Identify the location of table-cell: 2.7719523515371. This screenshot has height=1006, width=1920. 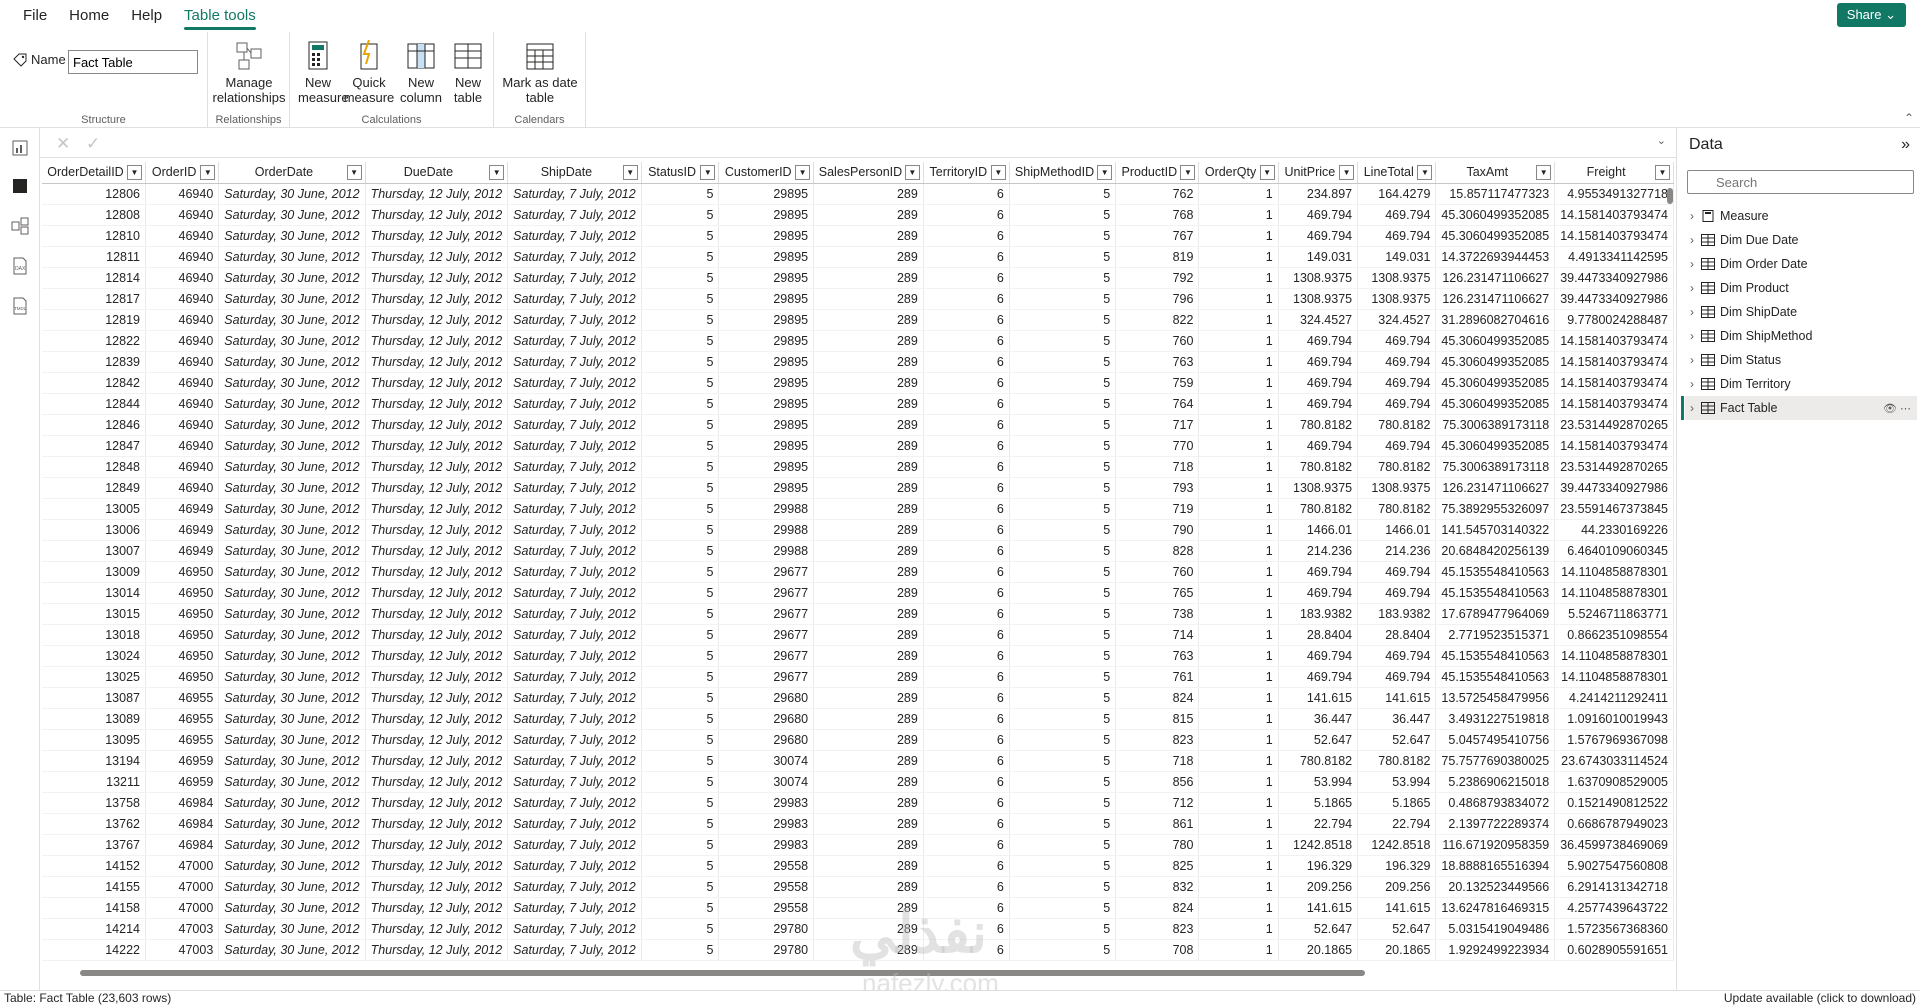
(1495, 635).